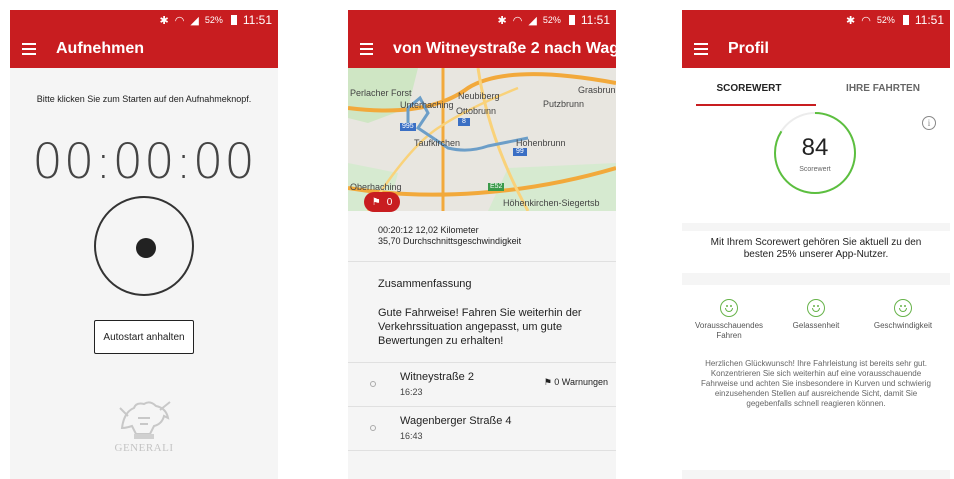 This screenshot has height=479, width=954. What do you see at coordinates (427, 105) in the screenshot?
I see `map-label: Unterhaching` at bounding box center [427, 105].